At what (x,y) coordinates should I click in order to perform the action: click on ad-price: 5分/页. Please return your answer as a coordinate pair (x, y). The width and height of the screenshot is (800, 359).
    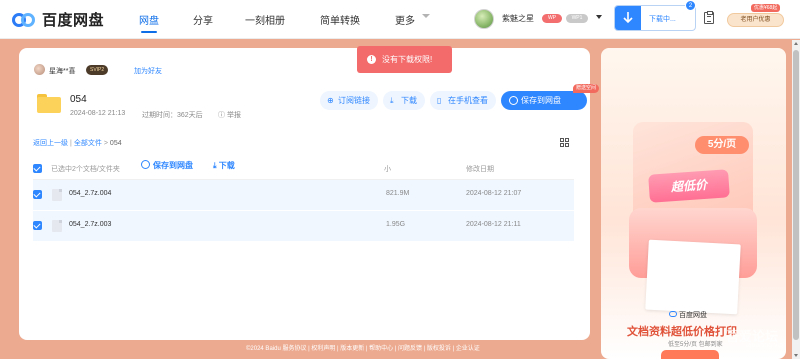
    Looking at the image, I should click on (722, 145).